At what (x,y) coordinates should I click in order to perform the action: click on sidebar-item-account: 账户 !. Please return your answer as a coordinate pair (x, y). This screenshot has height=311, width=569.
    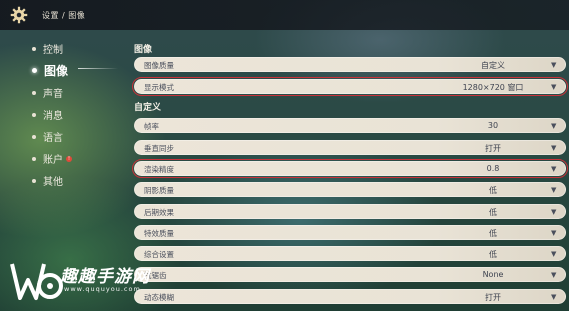
    Looking at the image, I should click on (52, 158).